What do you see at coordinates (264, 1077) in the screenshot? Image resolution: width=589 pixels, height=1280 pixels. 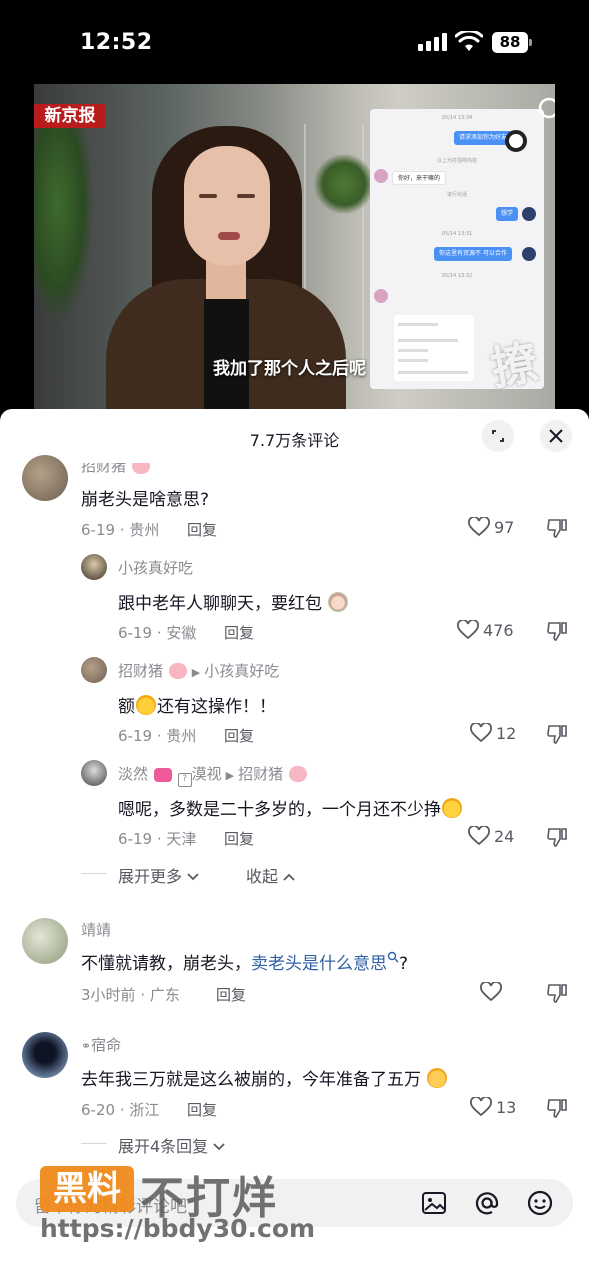 I see `comment-text: 去年我三万就是这么被崩的，今年准备了五万` at bounding box center [264, 1077].